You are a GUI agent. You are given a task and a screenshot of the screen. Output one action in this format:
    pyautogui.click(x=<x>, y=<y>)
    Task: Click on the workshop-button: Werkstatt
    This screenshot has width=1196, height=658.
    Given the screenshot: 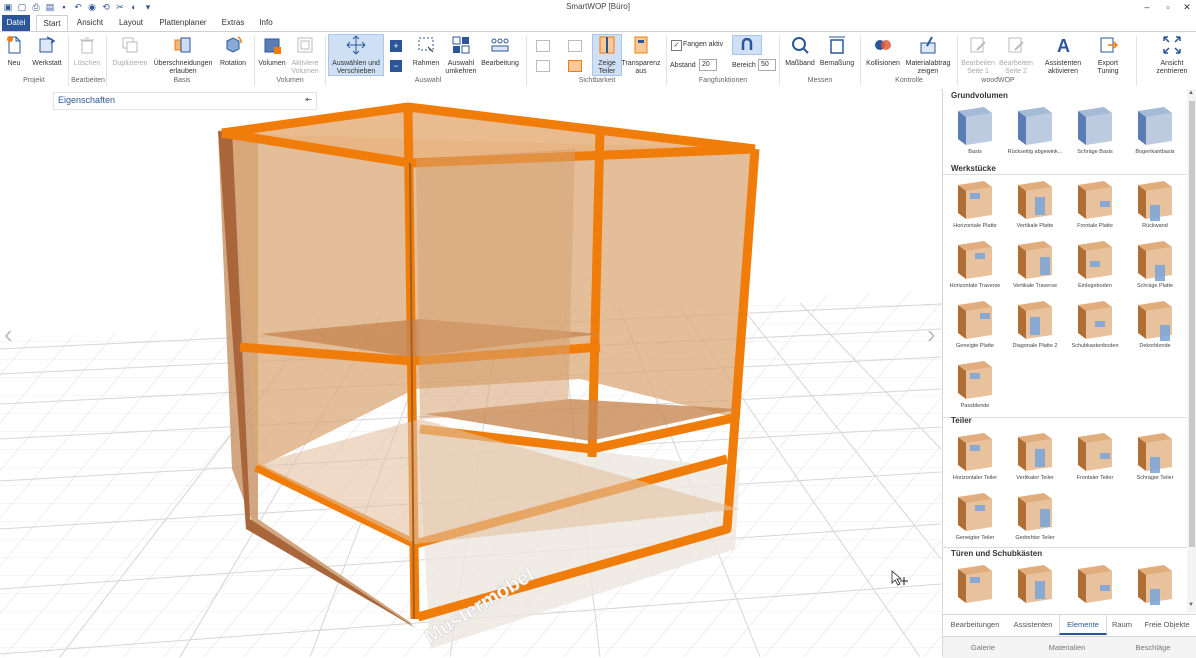 What is the action you would take?
    pyautogui.click(x=47, y=51)
    